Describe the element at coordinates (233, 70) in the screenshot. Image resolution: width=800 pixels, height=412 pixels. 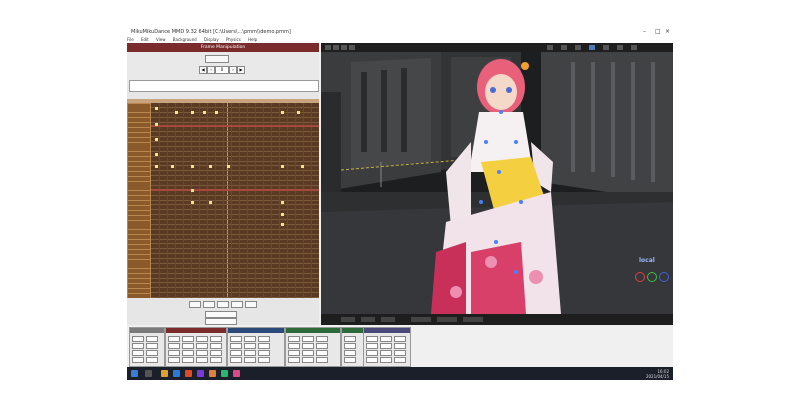
I see `step-forward-button: ›` at that location.